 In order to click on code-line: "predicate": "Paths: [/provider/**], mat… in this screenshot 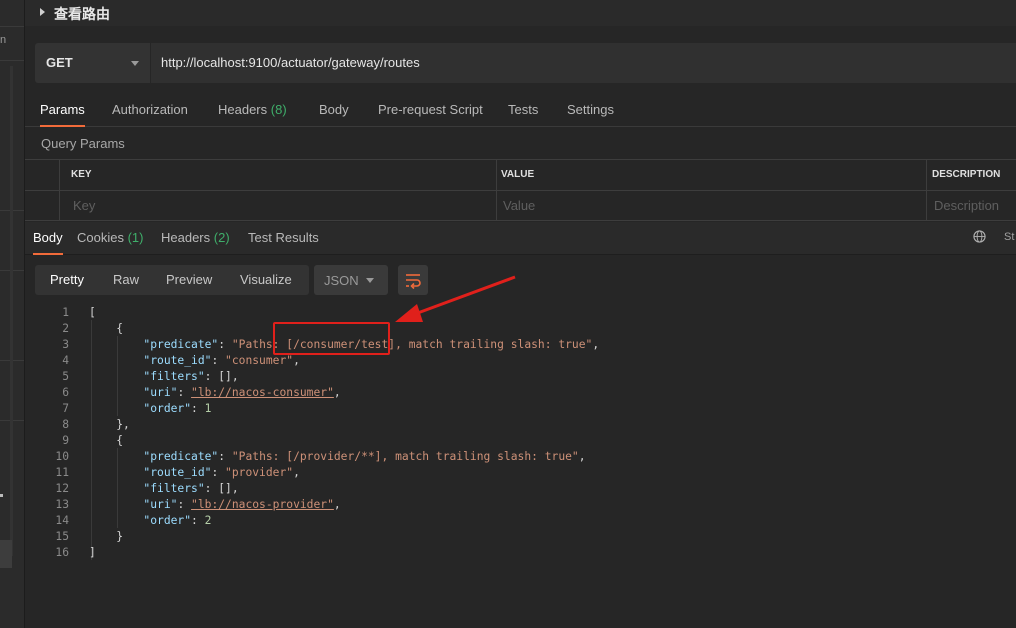, I will do `click(364, 456)`.